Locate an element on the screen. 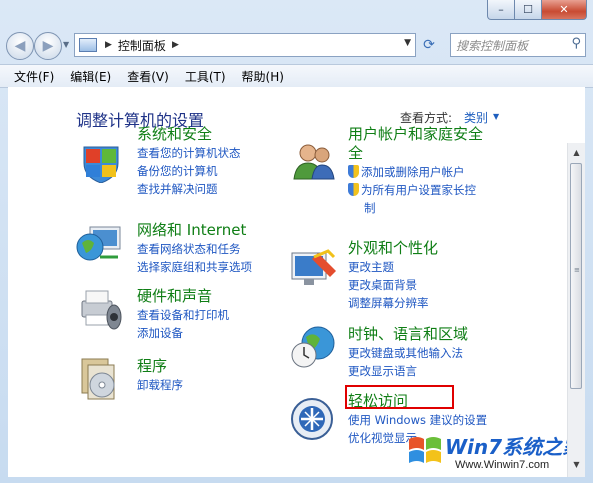  watermark: Win7系统之家 Www.Winwin7.com is located at coordinates (493, 451).